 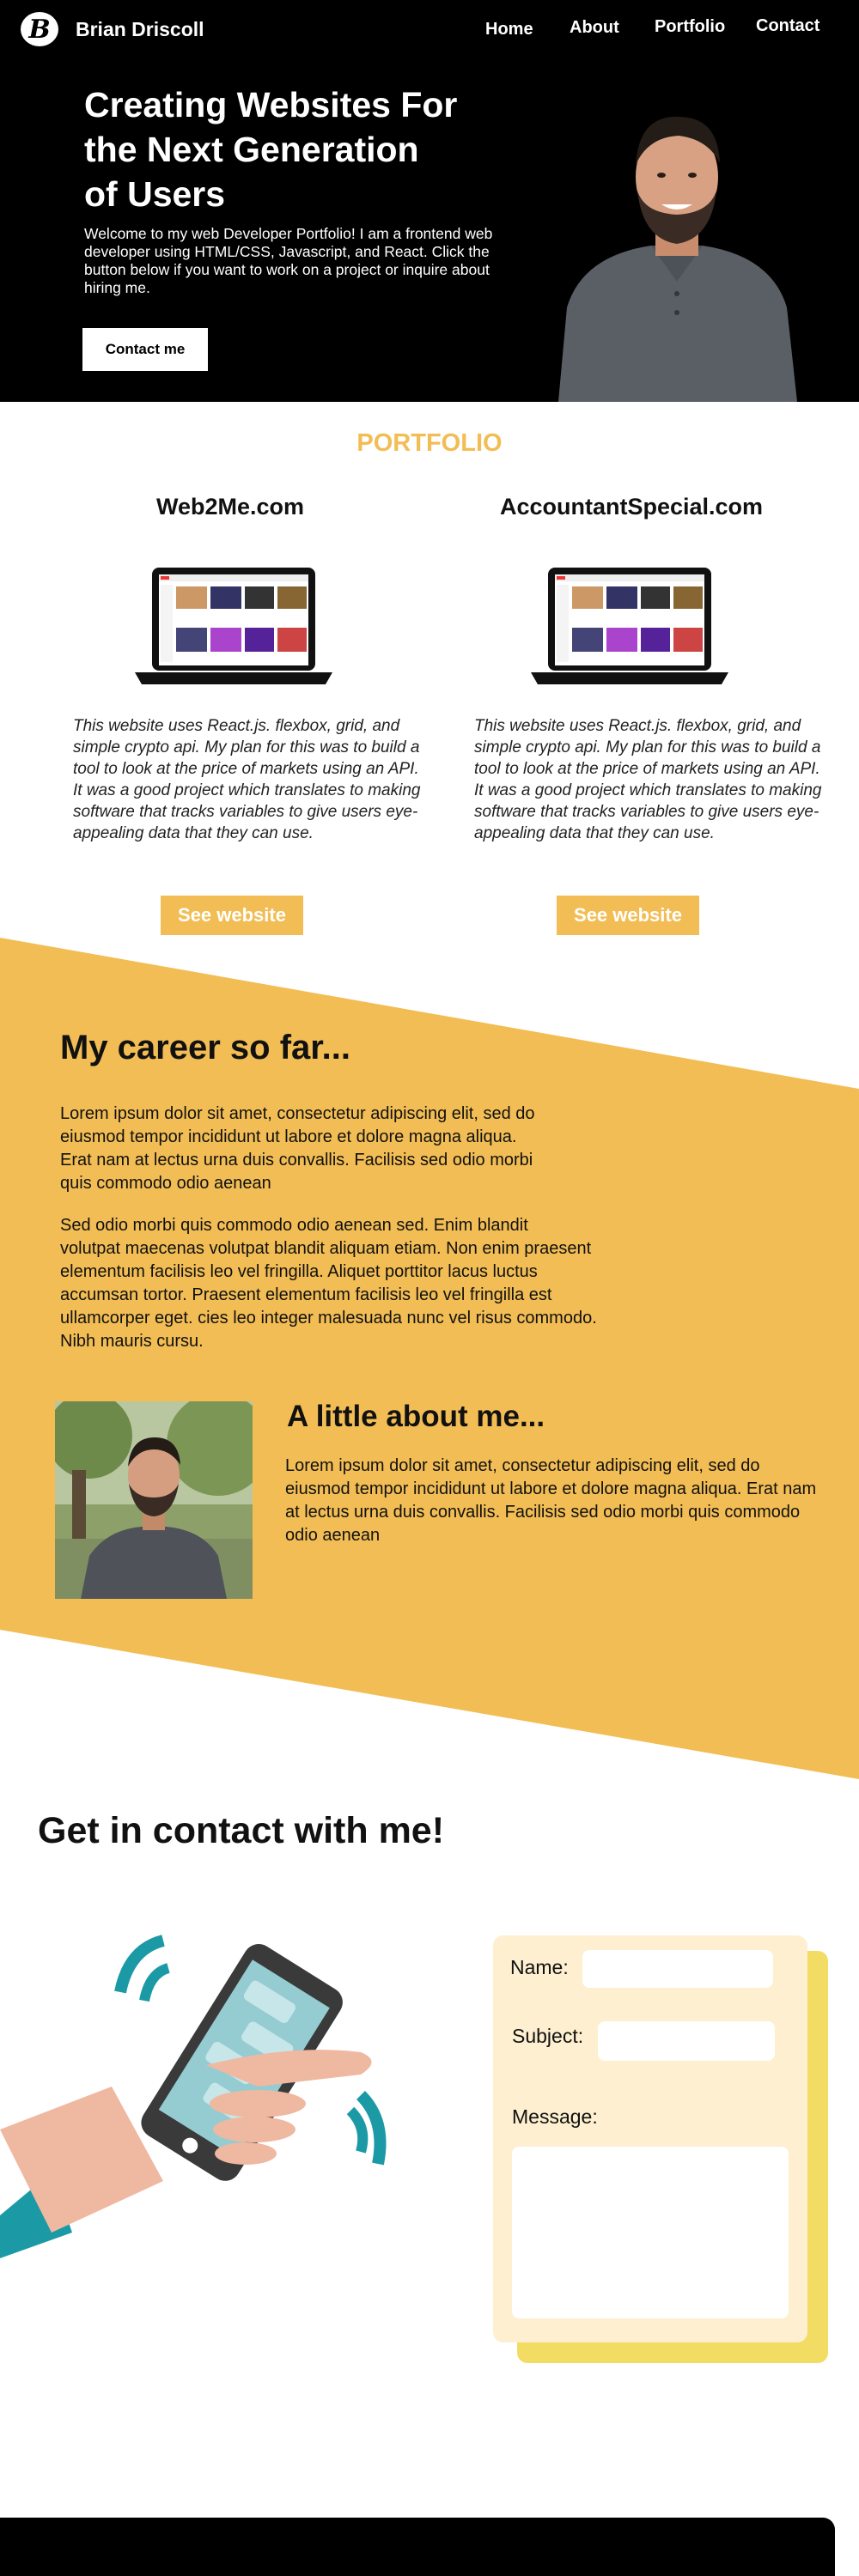 What do you see at coordinates (241, 1830) in the screenshot?
I see `contact-title: Get in contact with me!` at bounding box center [241, 1830].